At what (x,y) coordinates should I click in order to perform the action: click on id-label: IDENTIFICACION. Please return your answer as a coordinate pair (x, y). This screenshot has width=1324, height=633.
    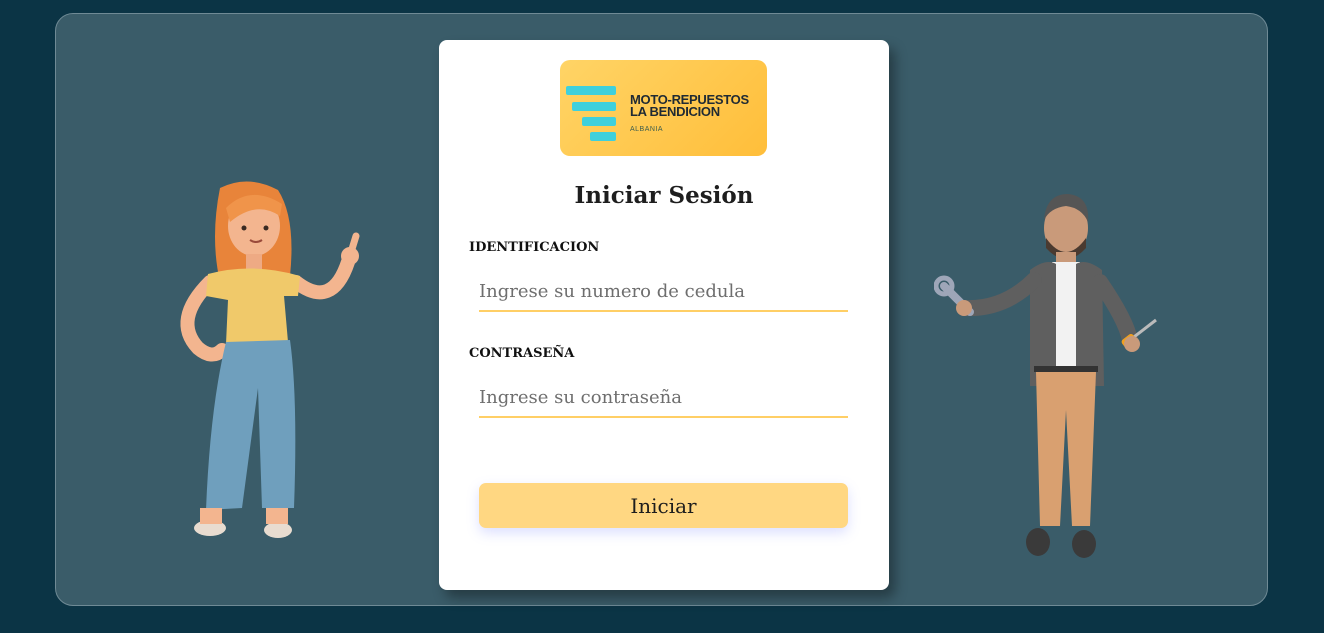
    Looking at the image, I should click on (534, 247).